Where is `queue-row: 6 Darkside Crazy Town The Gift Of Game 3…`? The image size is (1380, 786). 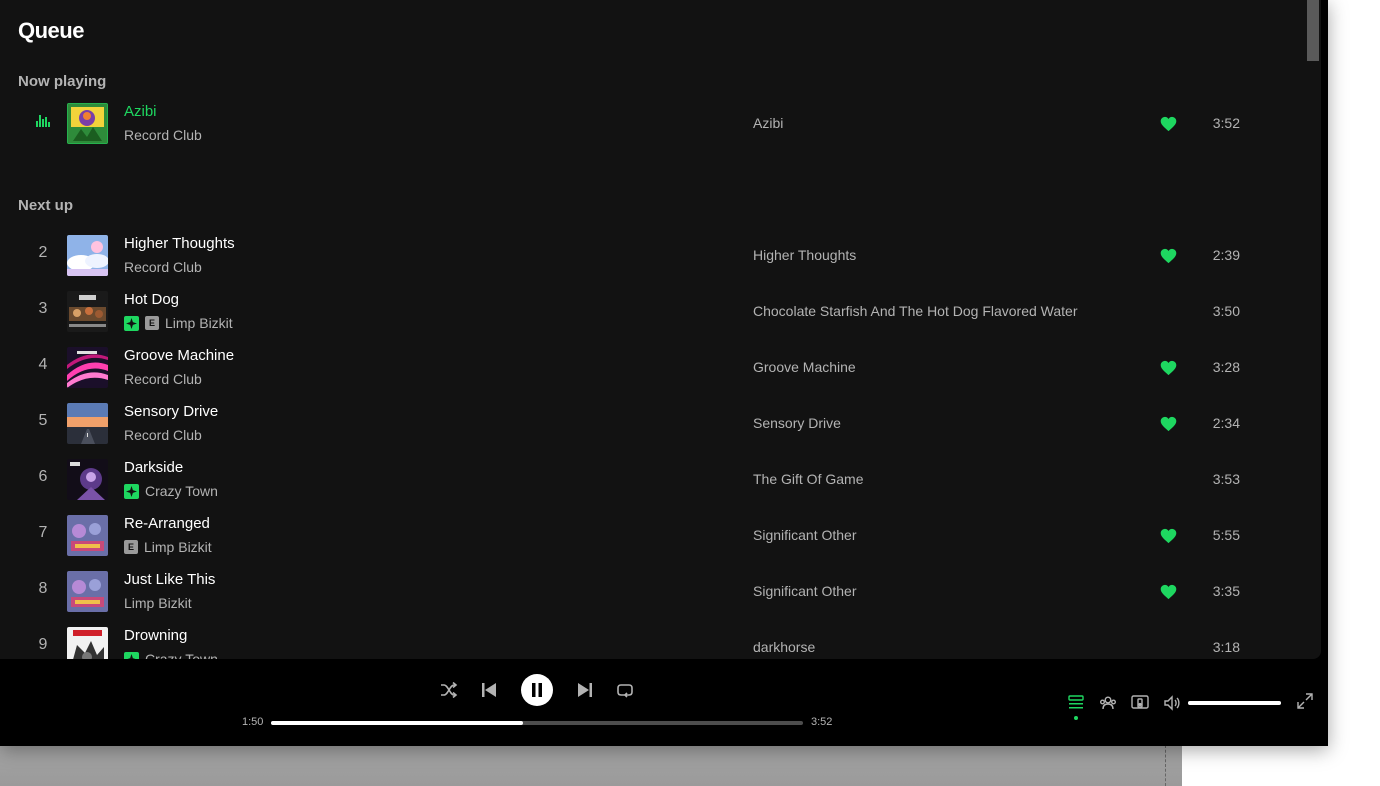
queue-row: 6 Darkside Crazy Town The Gift Of Game 3… is located at coordinates (650, 480).